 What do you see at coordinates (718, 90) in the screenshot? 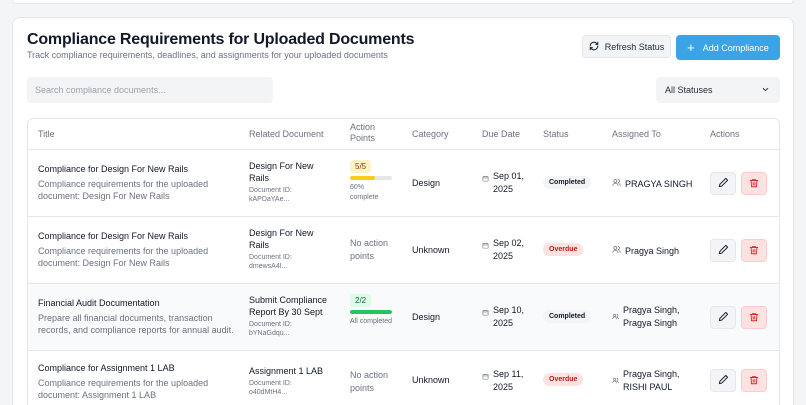
I see `status-filter-select: All Statuses` at bounding box center [718, 90].